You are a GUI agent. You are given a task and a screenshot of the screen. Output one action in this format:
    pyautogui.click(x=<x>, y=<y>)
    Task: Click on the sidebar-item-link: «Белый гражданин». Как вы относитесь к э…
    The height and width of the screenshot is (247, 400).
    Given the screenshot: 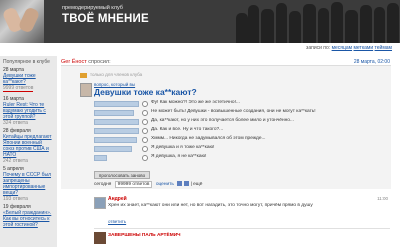 What is the action you would take?
    pyautogui.click(x=28, y=219)
    